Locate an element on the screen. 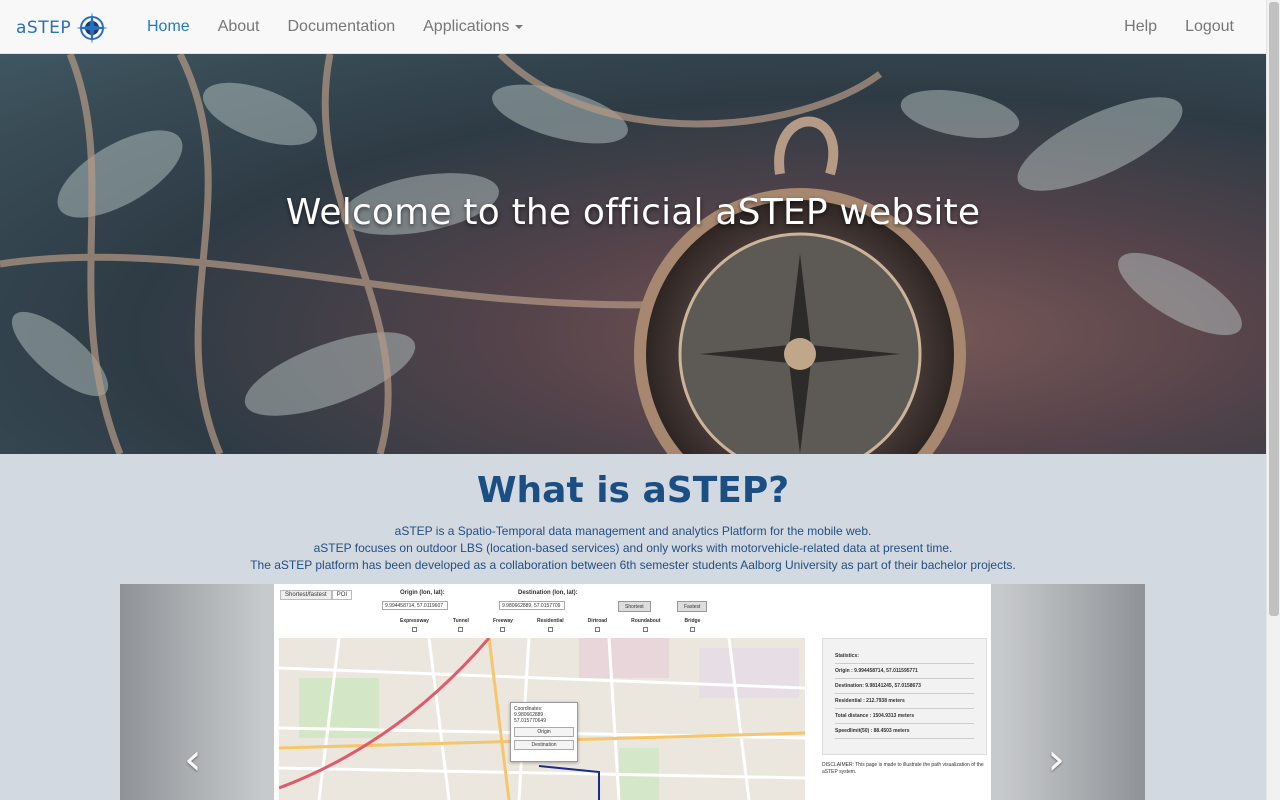 The height and width of the screenshot is (800, 1280). stats-row: Total distance : 1504.9313 meters is located at coordinates (904, 716).